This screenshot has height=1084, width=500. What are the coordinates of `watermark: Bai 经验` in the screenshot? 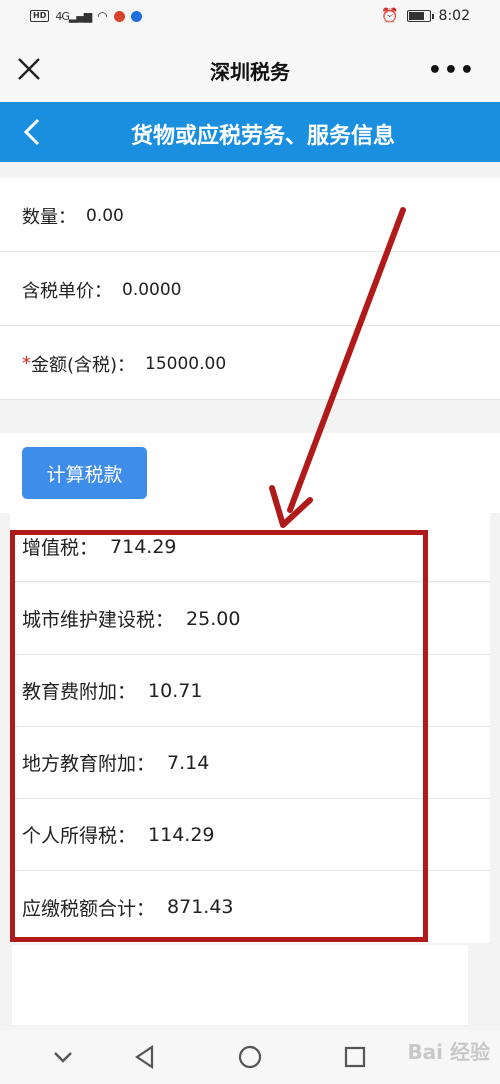 It's located at (448, 1052).